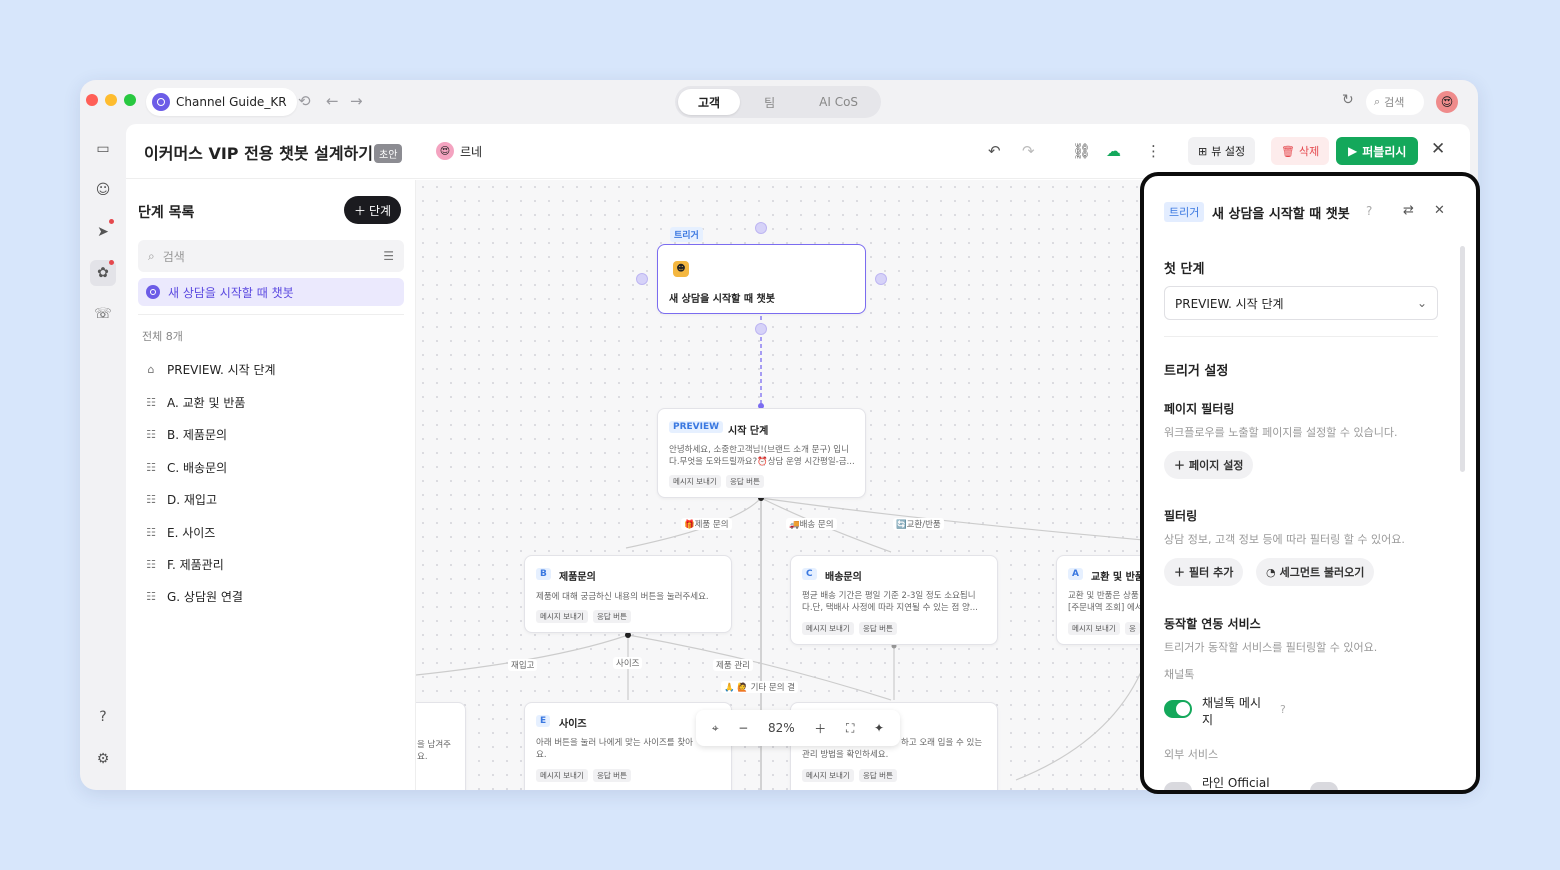 Image resolution: width=1560 pixels, height=870 pixels. Describe the element at coordinates (92, 100) in the screenshot. I see `close-window-button` at that location.